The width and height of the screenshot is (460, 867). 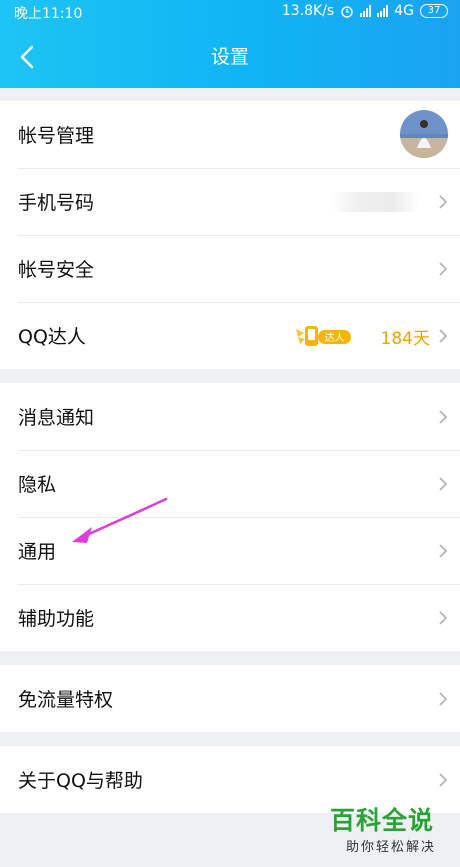 What do you see at coordinates (434, 11) in the screenshot?
I see `battery-icon: 37` at bounding box center [434, 11].